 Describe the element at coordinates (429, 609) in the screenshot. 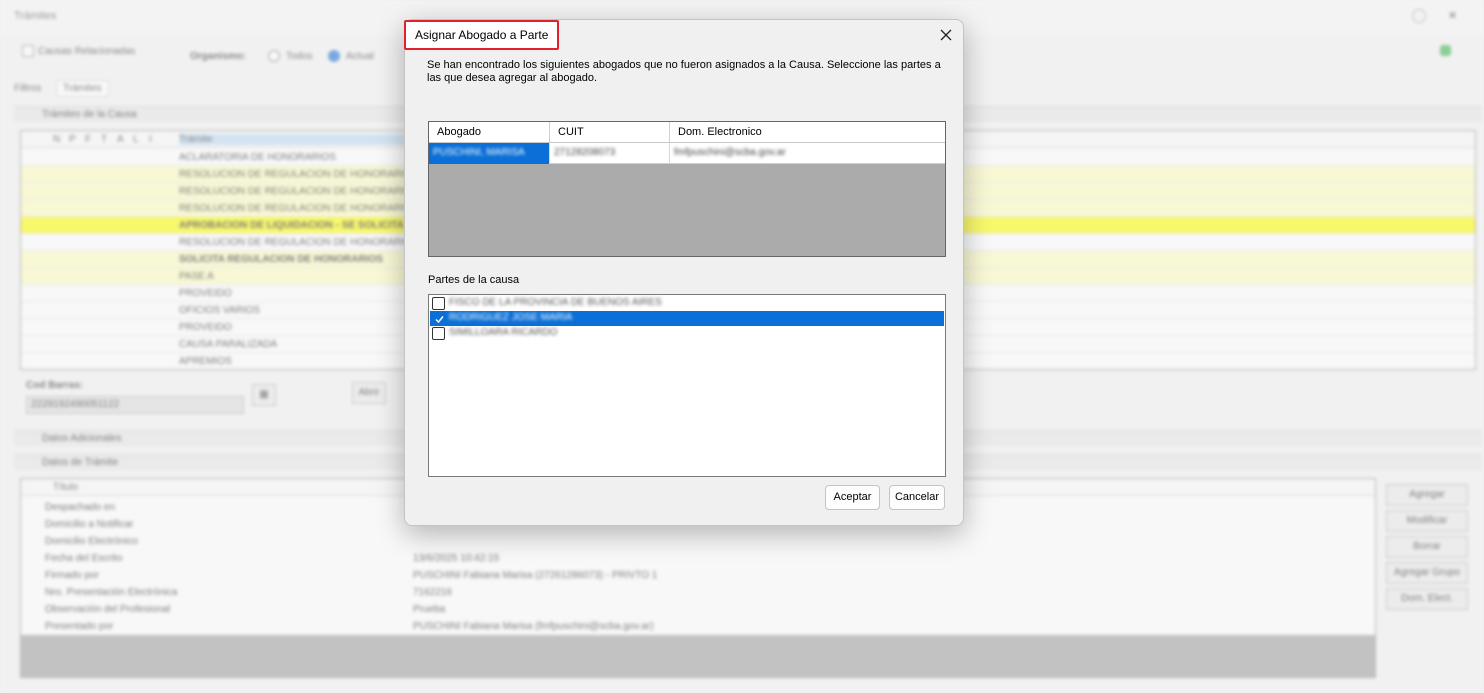

I see `prop-value: Prueba` at that location.